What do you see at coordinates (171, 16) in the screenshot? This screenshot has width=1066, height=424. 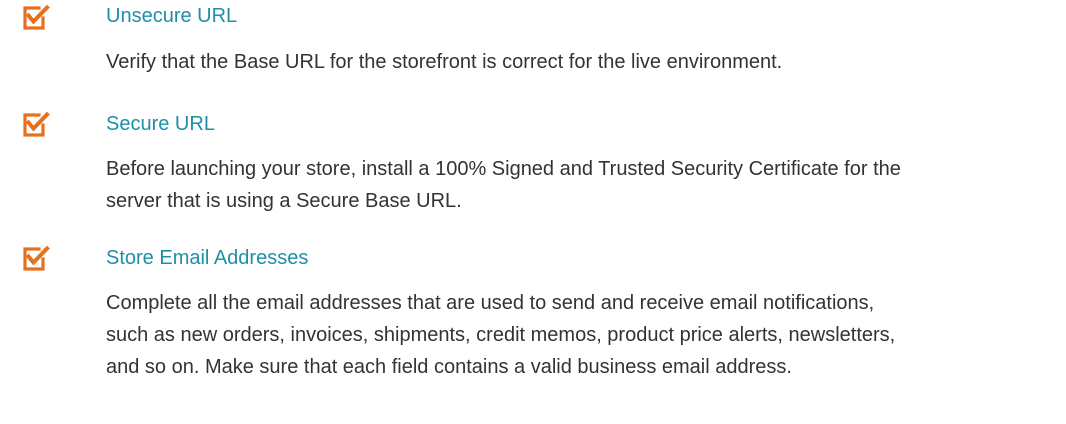 I see `item-title-link: Unsecure URL` at bounding box center [171, 16].